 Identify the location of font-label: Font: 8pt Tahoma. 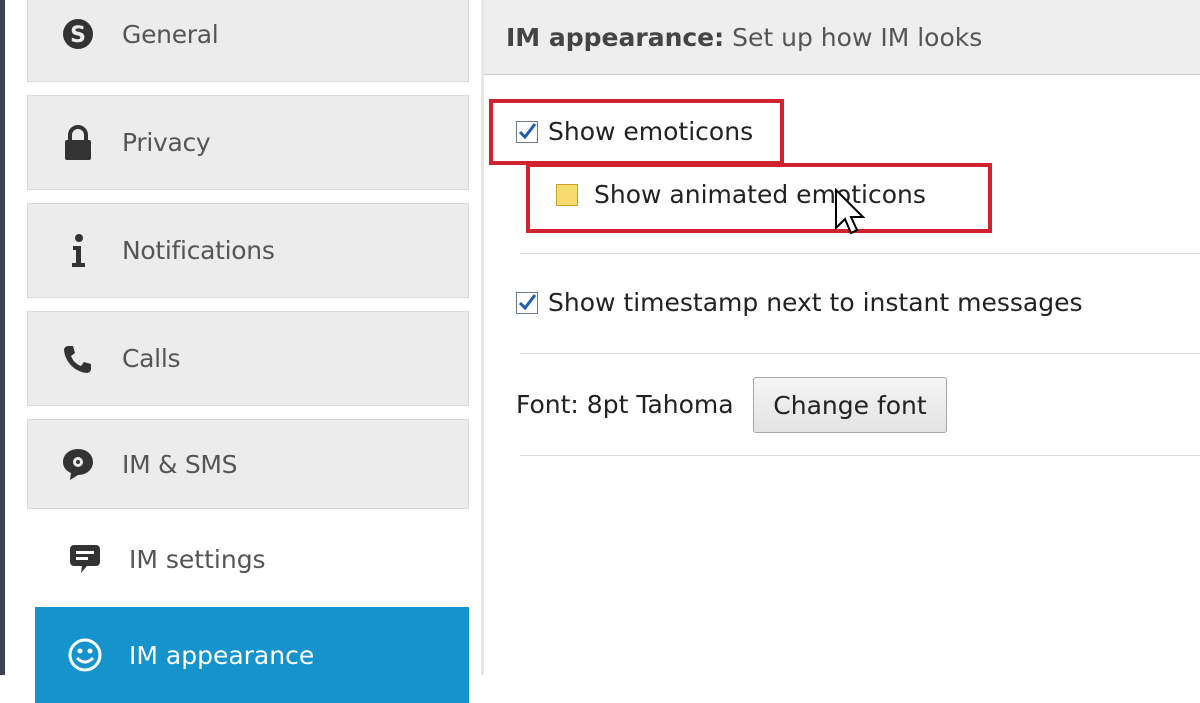
(625, 404).